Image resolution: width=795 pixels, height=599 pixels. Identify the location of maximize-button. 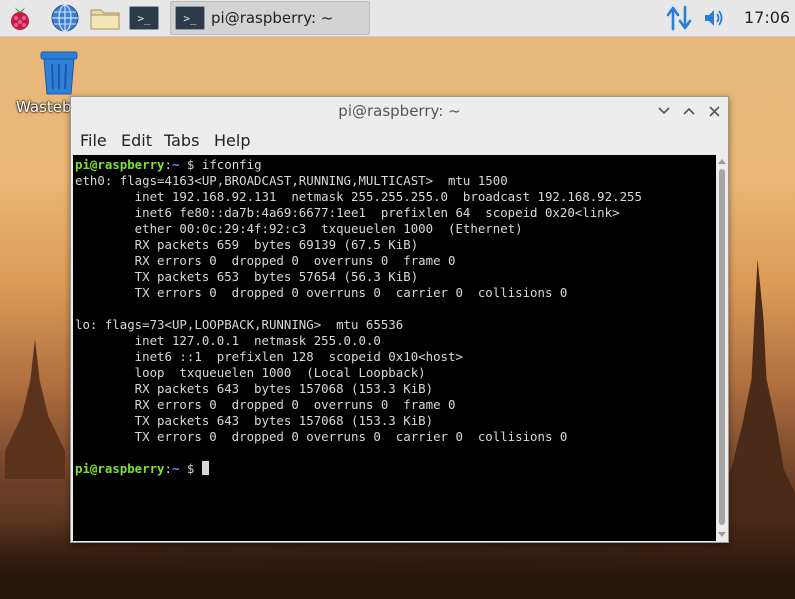
(689, 111).